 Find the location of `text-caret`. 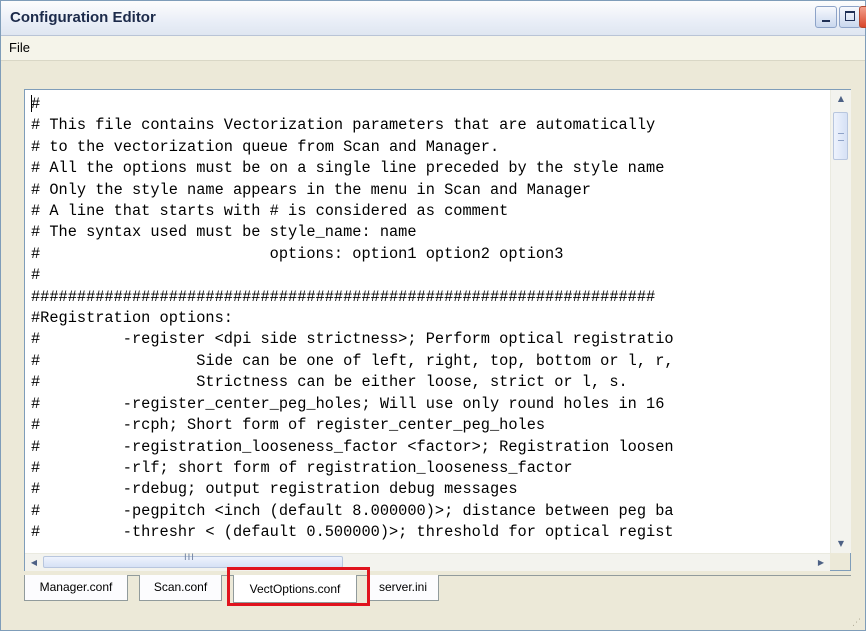

text-caret is located at coordinates (31, 103).